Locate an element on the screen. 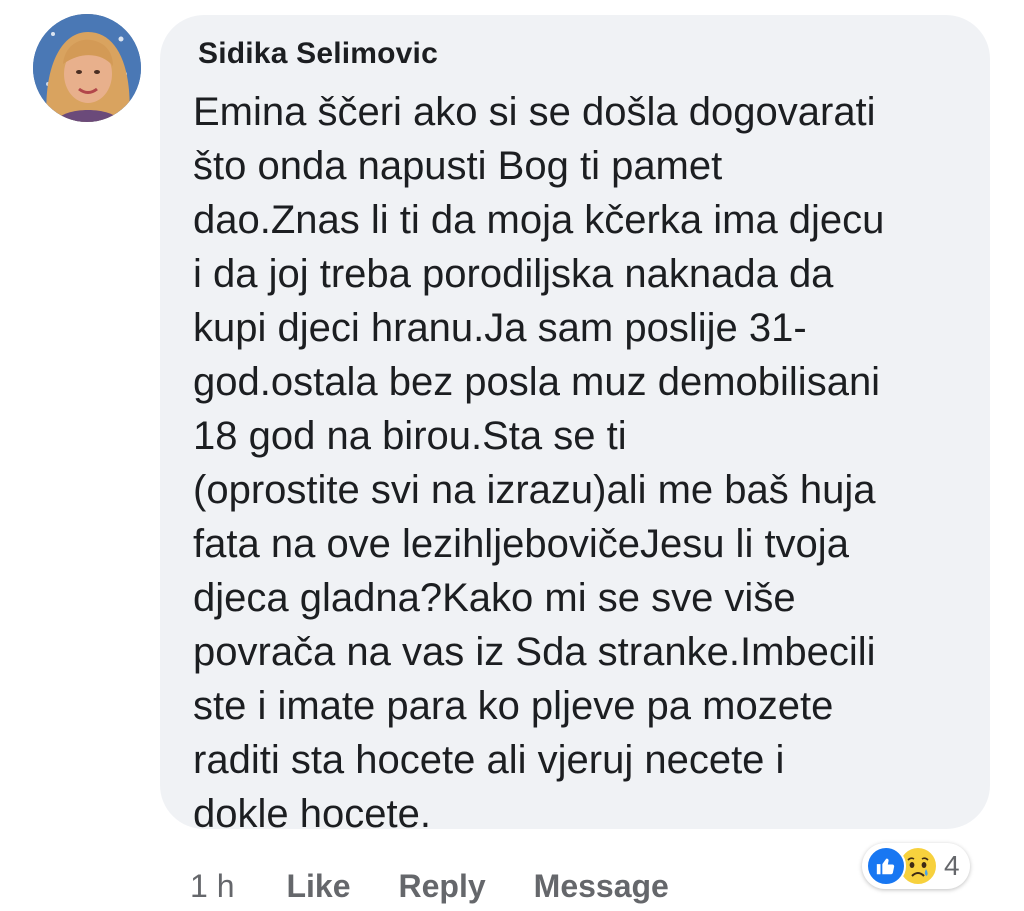 The height and width of the screenshot is (911, 1024). like-button: Like is located at coordinates (318, 886).